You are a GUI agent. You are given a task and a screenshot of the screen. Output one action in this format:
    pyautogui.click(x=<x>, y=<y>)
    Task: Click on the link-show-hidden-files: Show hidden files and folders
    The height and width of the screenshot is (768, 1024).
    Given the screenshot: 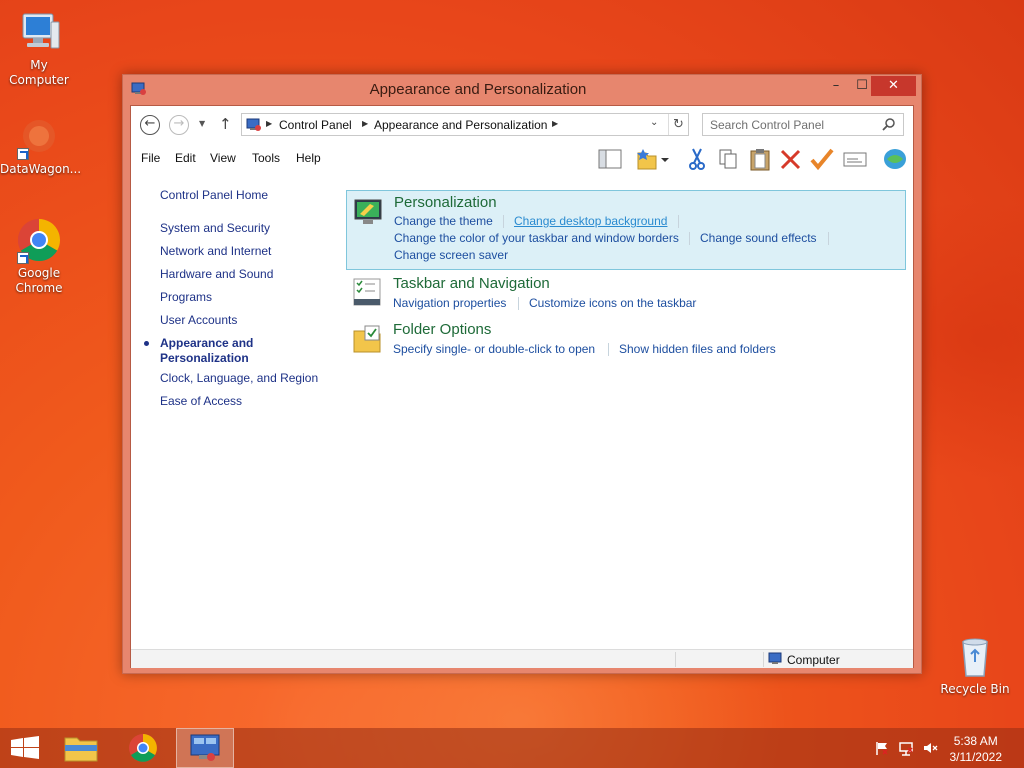 What is the action you would take?
    pyautogui.click(x=697, y=349)
    